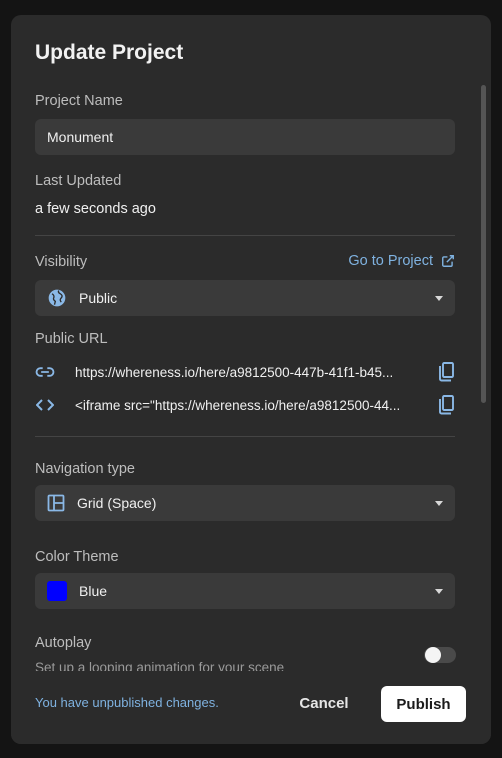 Image resolution: width=502 pixels, height=758 pixels. What do you see at coordinates (56, 503) in the screenshot?
I see `grid-layout-icon` at bounding box center [56, 503].